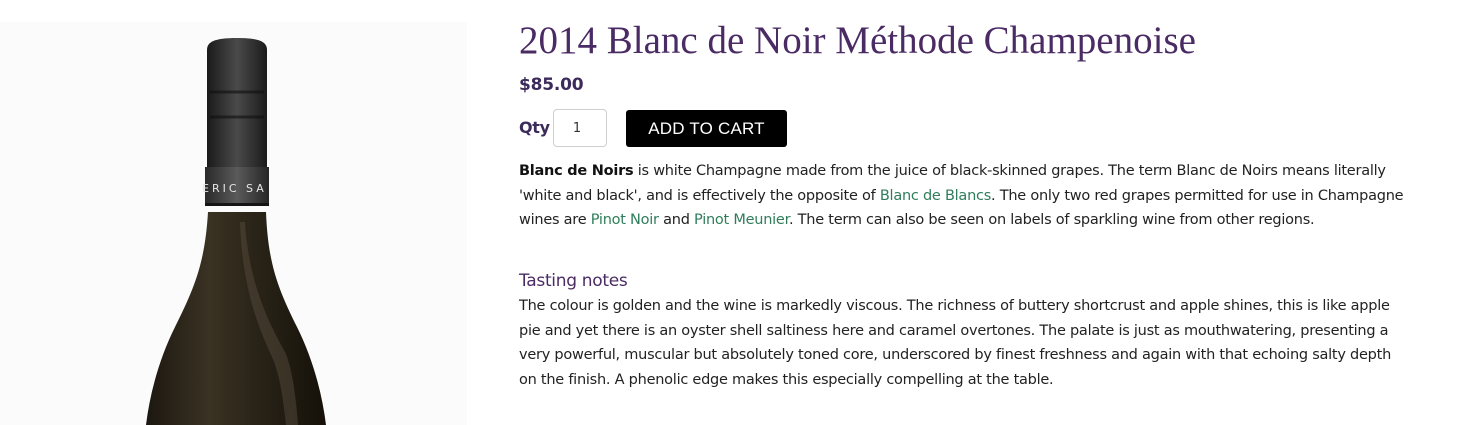  What do you see at coordinates (573, 281) in the screenshot?
I see `tasting-notes-heading: Tasting notes` at bounding box center [573, 281].